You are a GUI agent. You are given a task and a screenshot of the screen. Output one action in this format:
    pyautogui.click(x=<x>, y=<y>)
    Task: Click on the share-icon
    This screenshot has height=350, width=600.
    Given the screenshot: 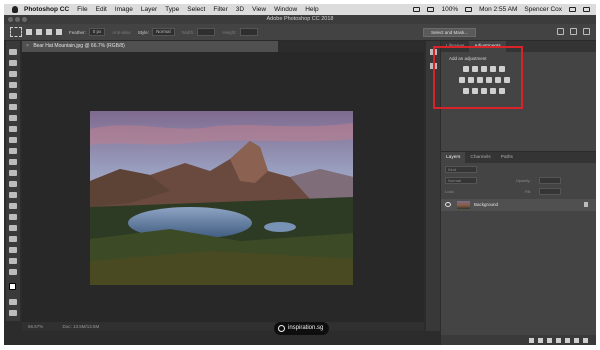 What is the action you would take?
    pyautogui.click(x=586, y=31)
    